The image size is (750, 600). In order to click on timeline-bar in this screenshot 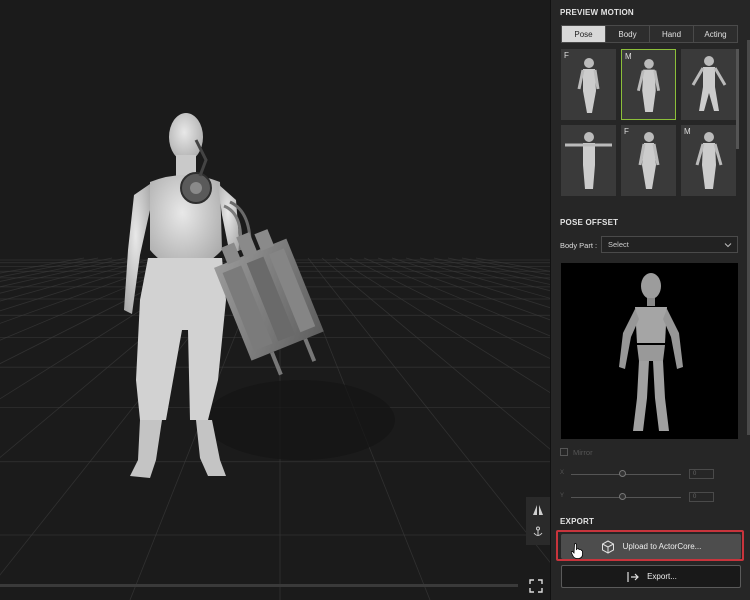, I will do `click(259, 585)`.